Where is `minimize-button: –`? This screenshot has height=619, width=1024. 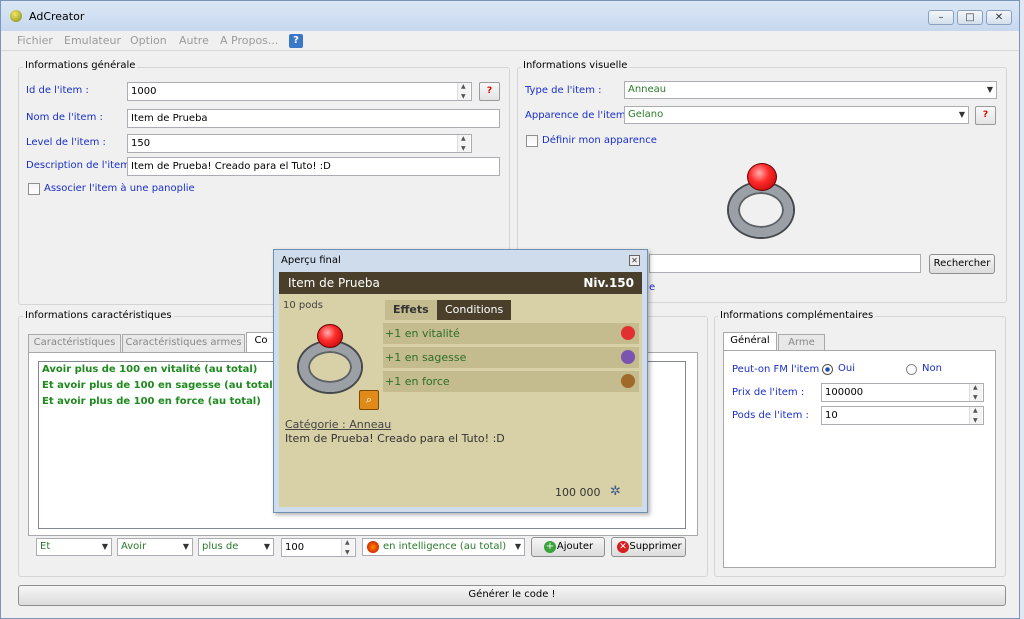 minimize-button: – is located at coordinates (941, 17).